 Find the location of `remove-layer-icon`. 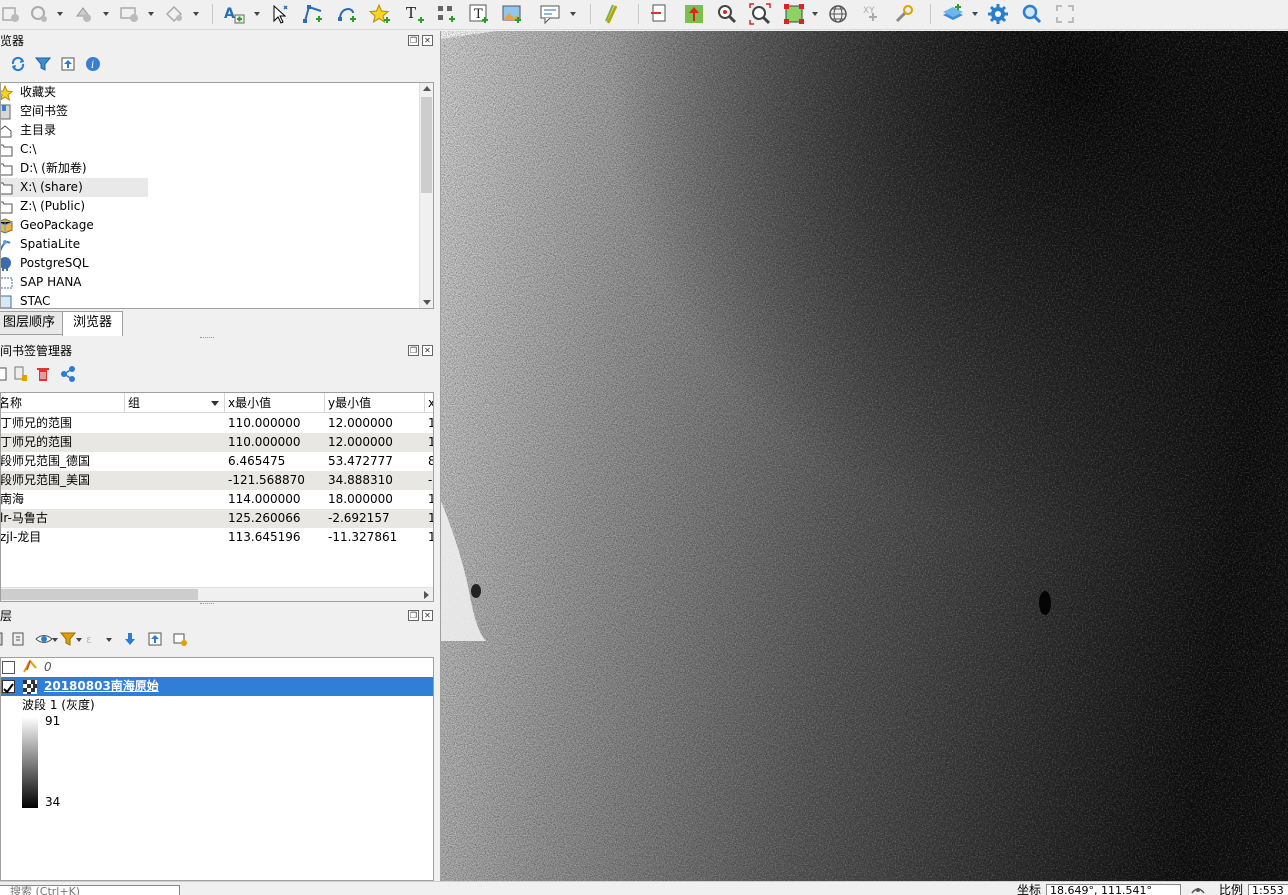

remove-layer-icon is located at coordinates (180, 640).